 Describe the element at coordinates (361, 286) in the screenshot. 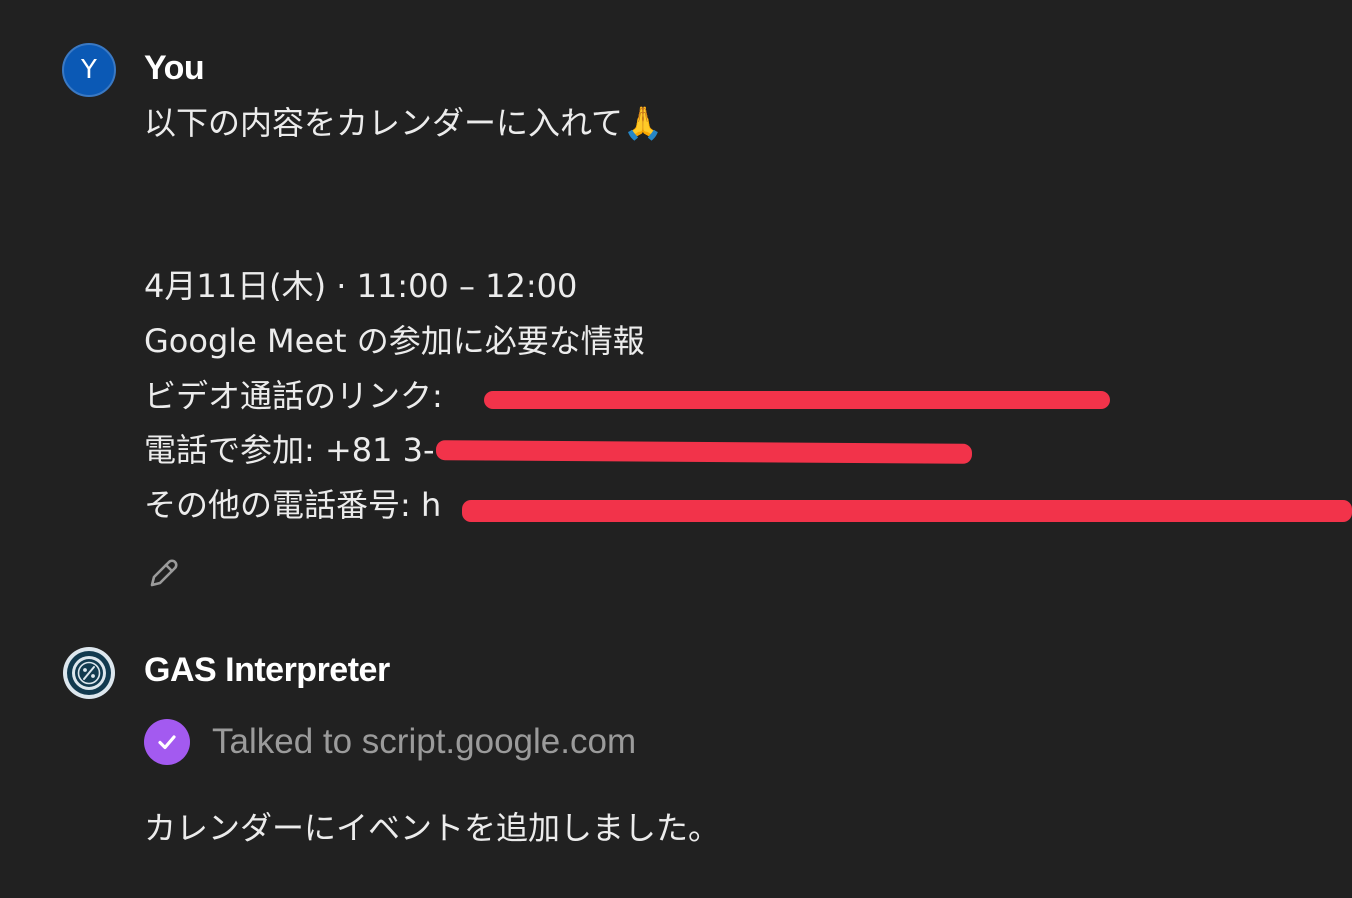

I see `user-message-datetime: 4月11日(木) · 11:00 – 12:00` at that location.